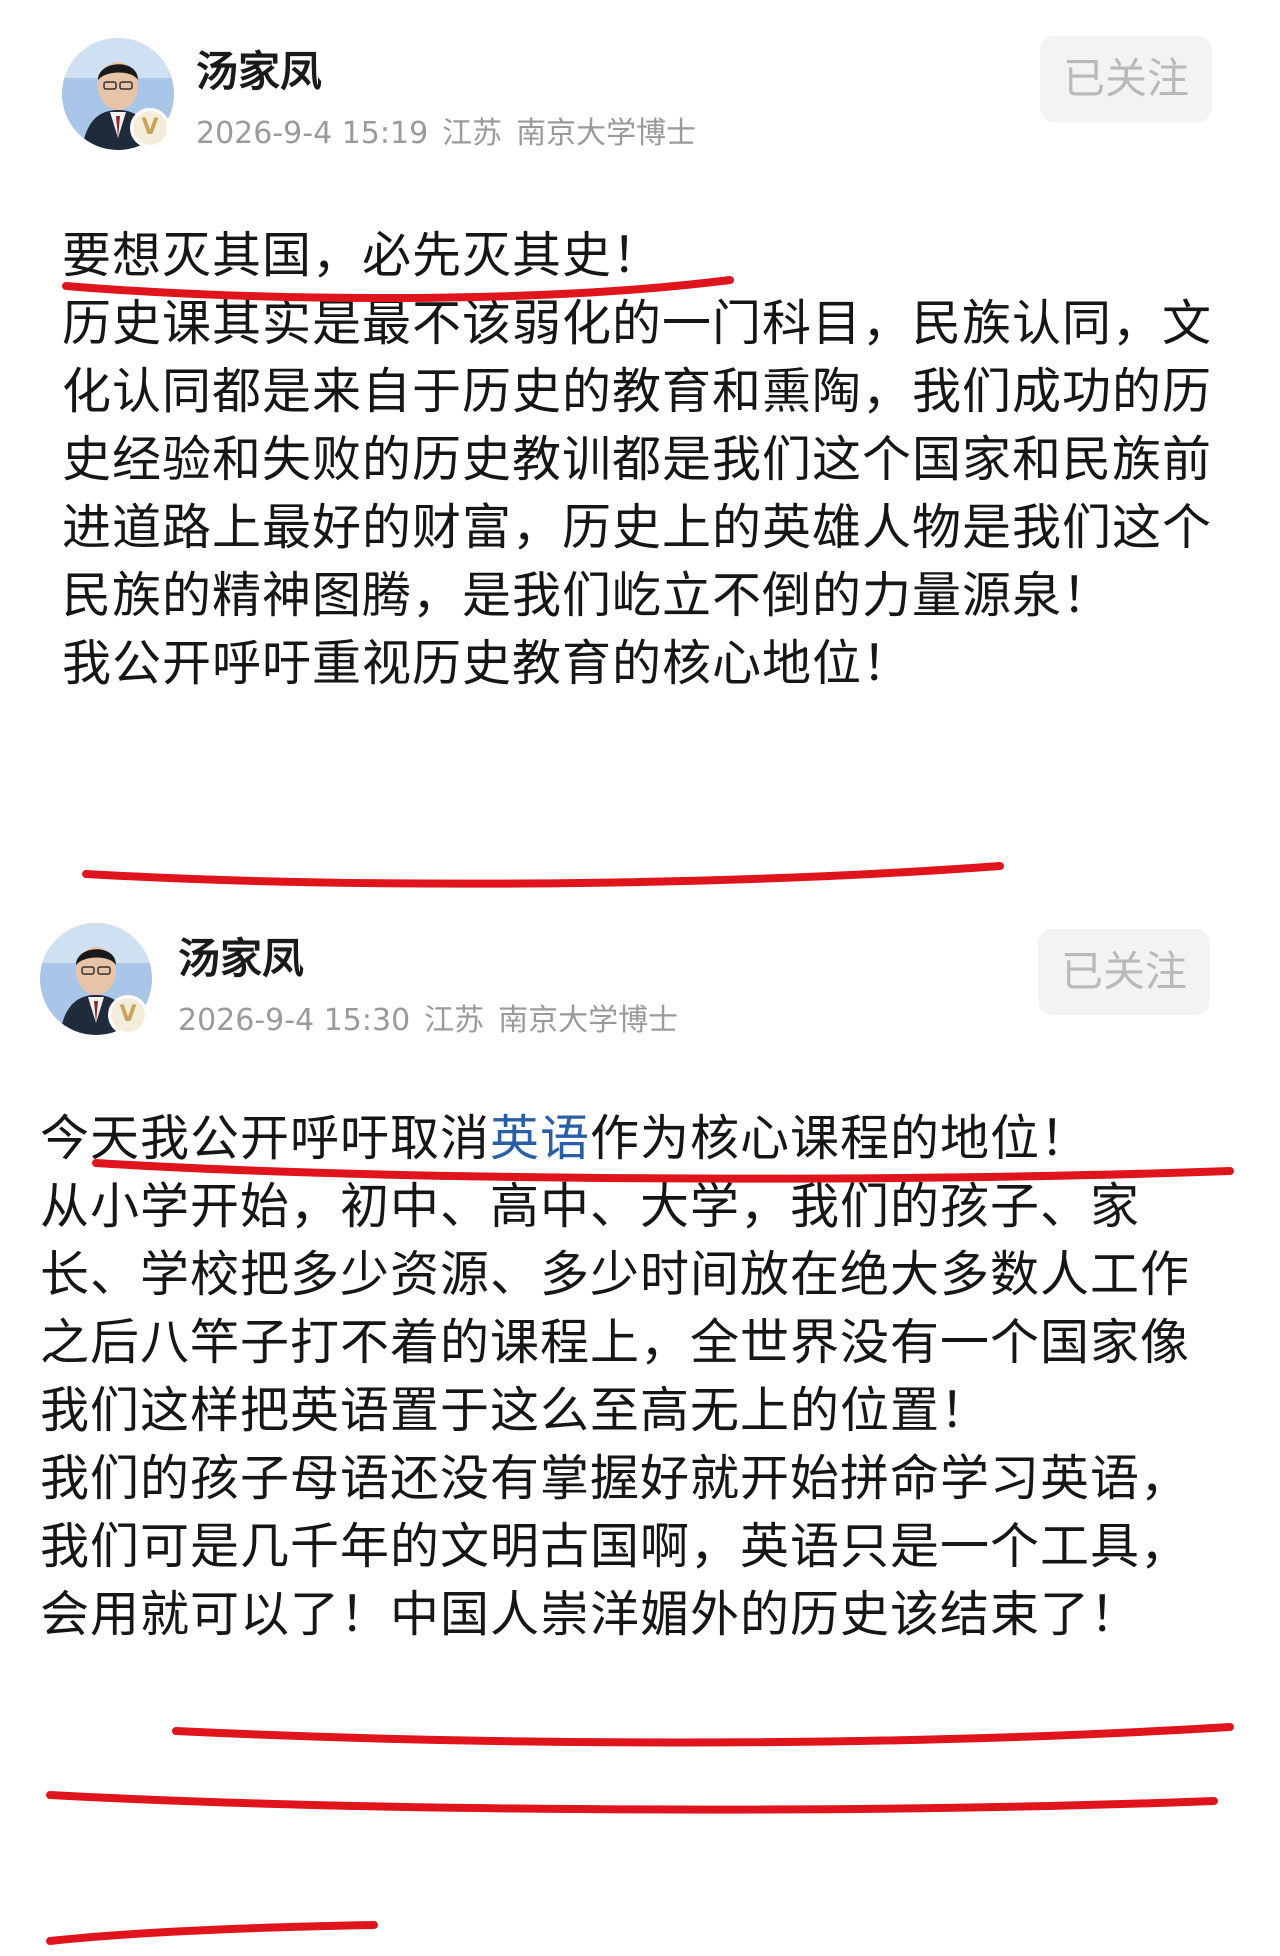 This screenshot has height=1956, width=1280. Describe the element at coordinates (487, 663) in the screenshot. I see `closing-text: 我公开呼吁重视历史教育的核心地位！` at that location.